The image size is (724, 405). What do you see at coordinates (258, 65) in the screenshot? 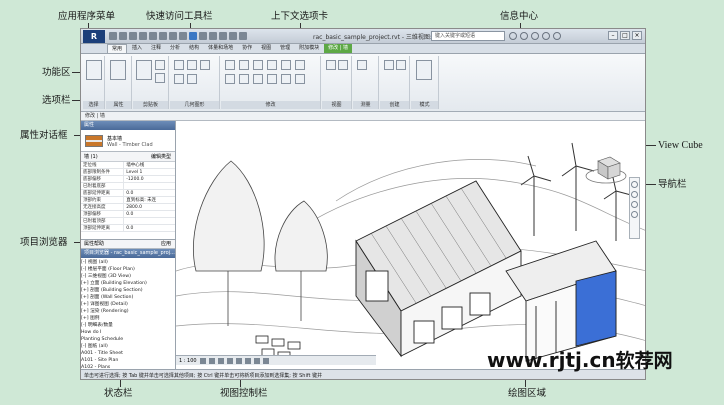
I see `mirror-icon` at bounding box center [258, 65].